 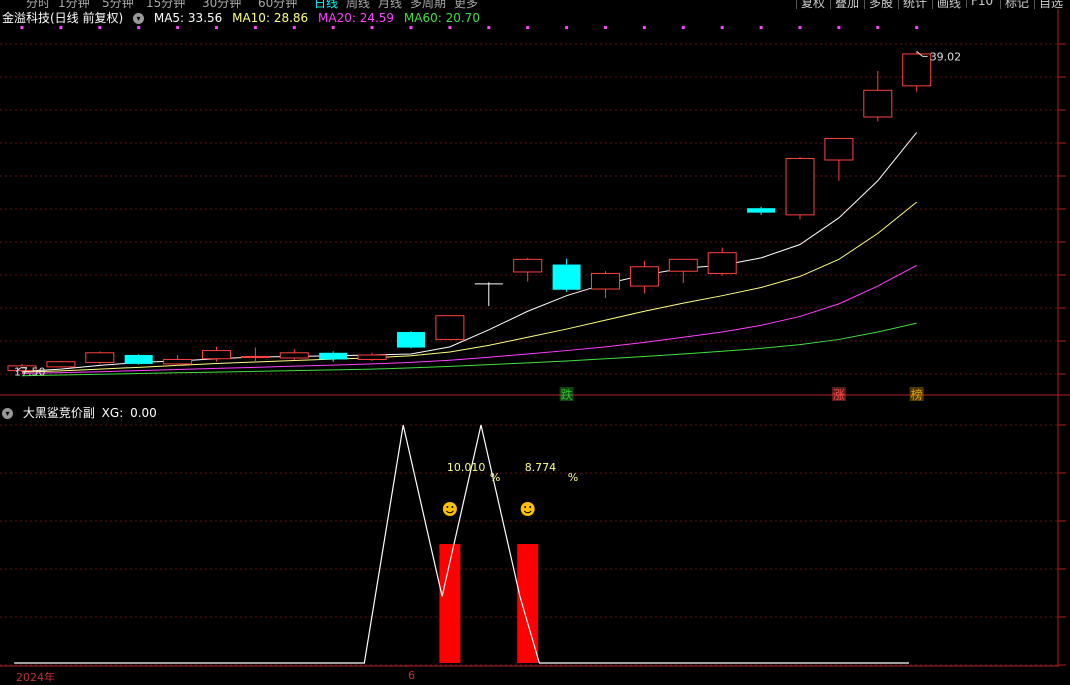 What do you see at coordinates (567, 394) in the screenshot?
I see `event-tag: 跌` at bounding box center [567, 394].